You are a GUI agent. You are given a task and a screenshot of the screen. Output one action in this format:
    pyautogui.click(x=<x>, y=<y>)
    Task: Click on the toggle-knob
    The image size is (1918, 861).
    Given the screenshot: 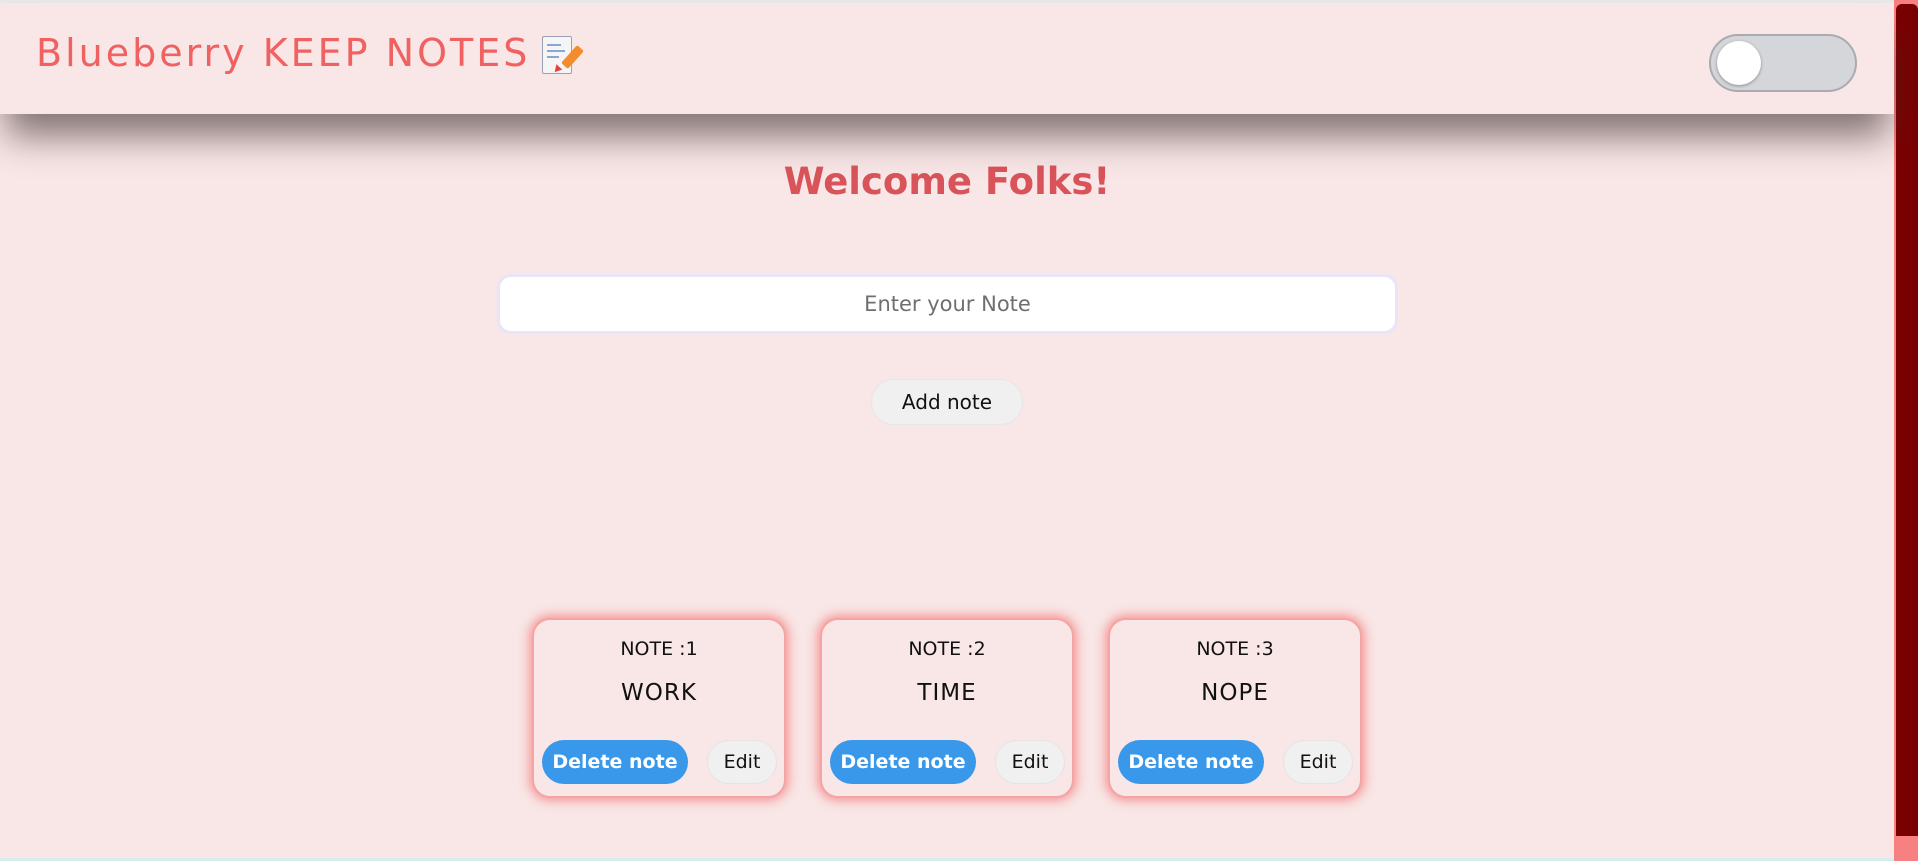 What is the action you would take?
    pyautogui.click(x=1739, y=63)
    